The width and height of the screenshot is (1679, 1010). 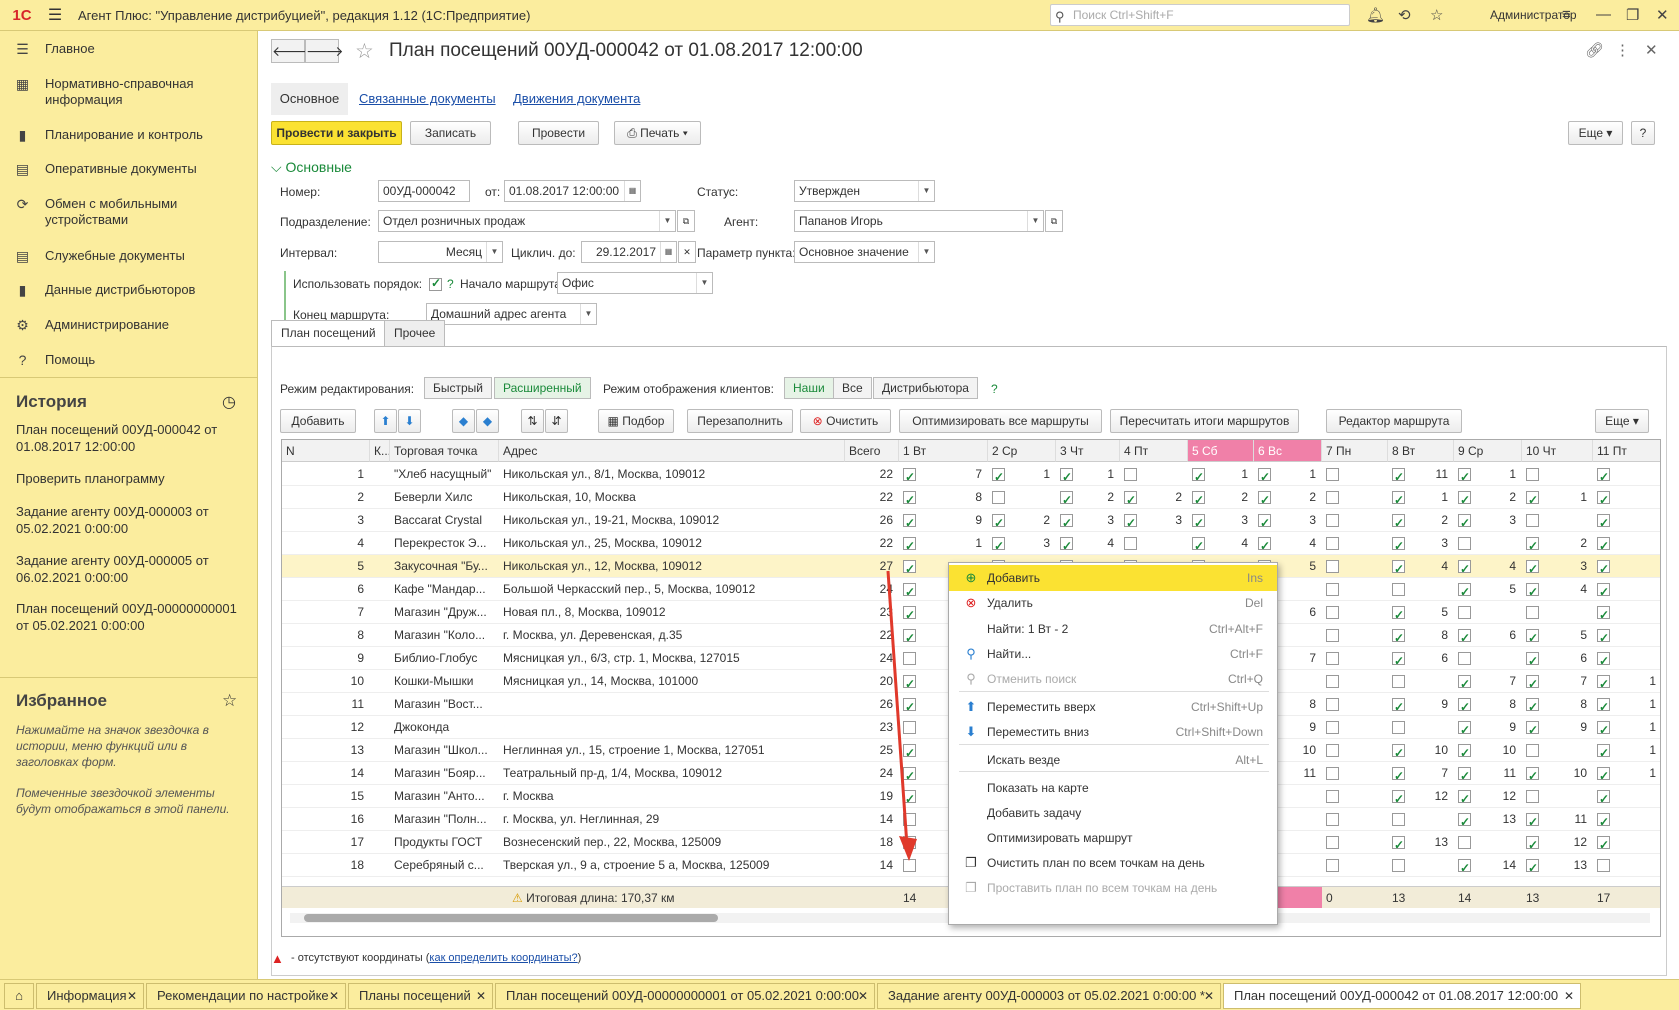 What do you see at coordinates (1404, 15) in the screenshot?
I see `history-icon: ⟲` at bounding box center [1404, 15].